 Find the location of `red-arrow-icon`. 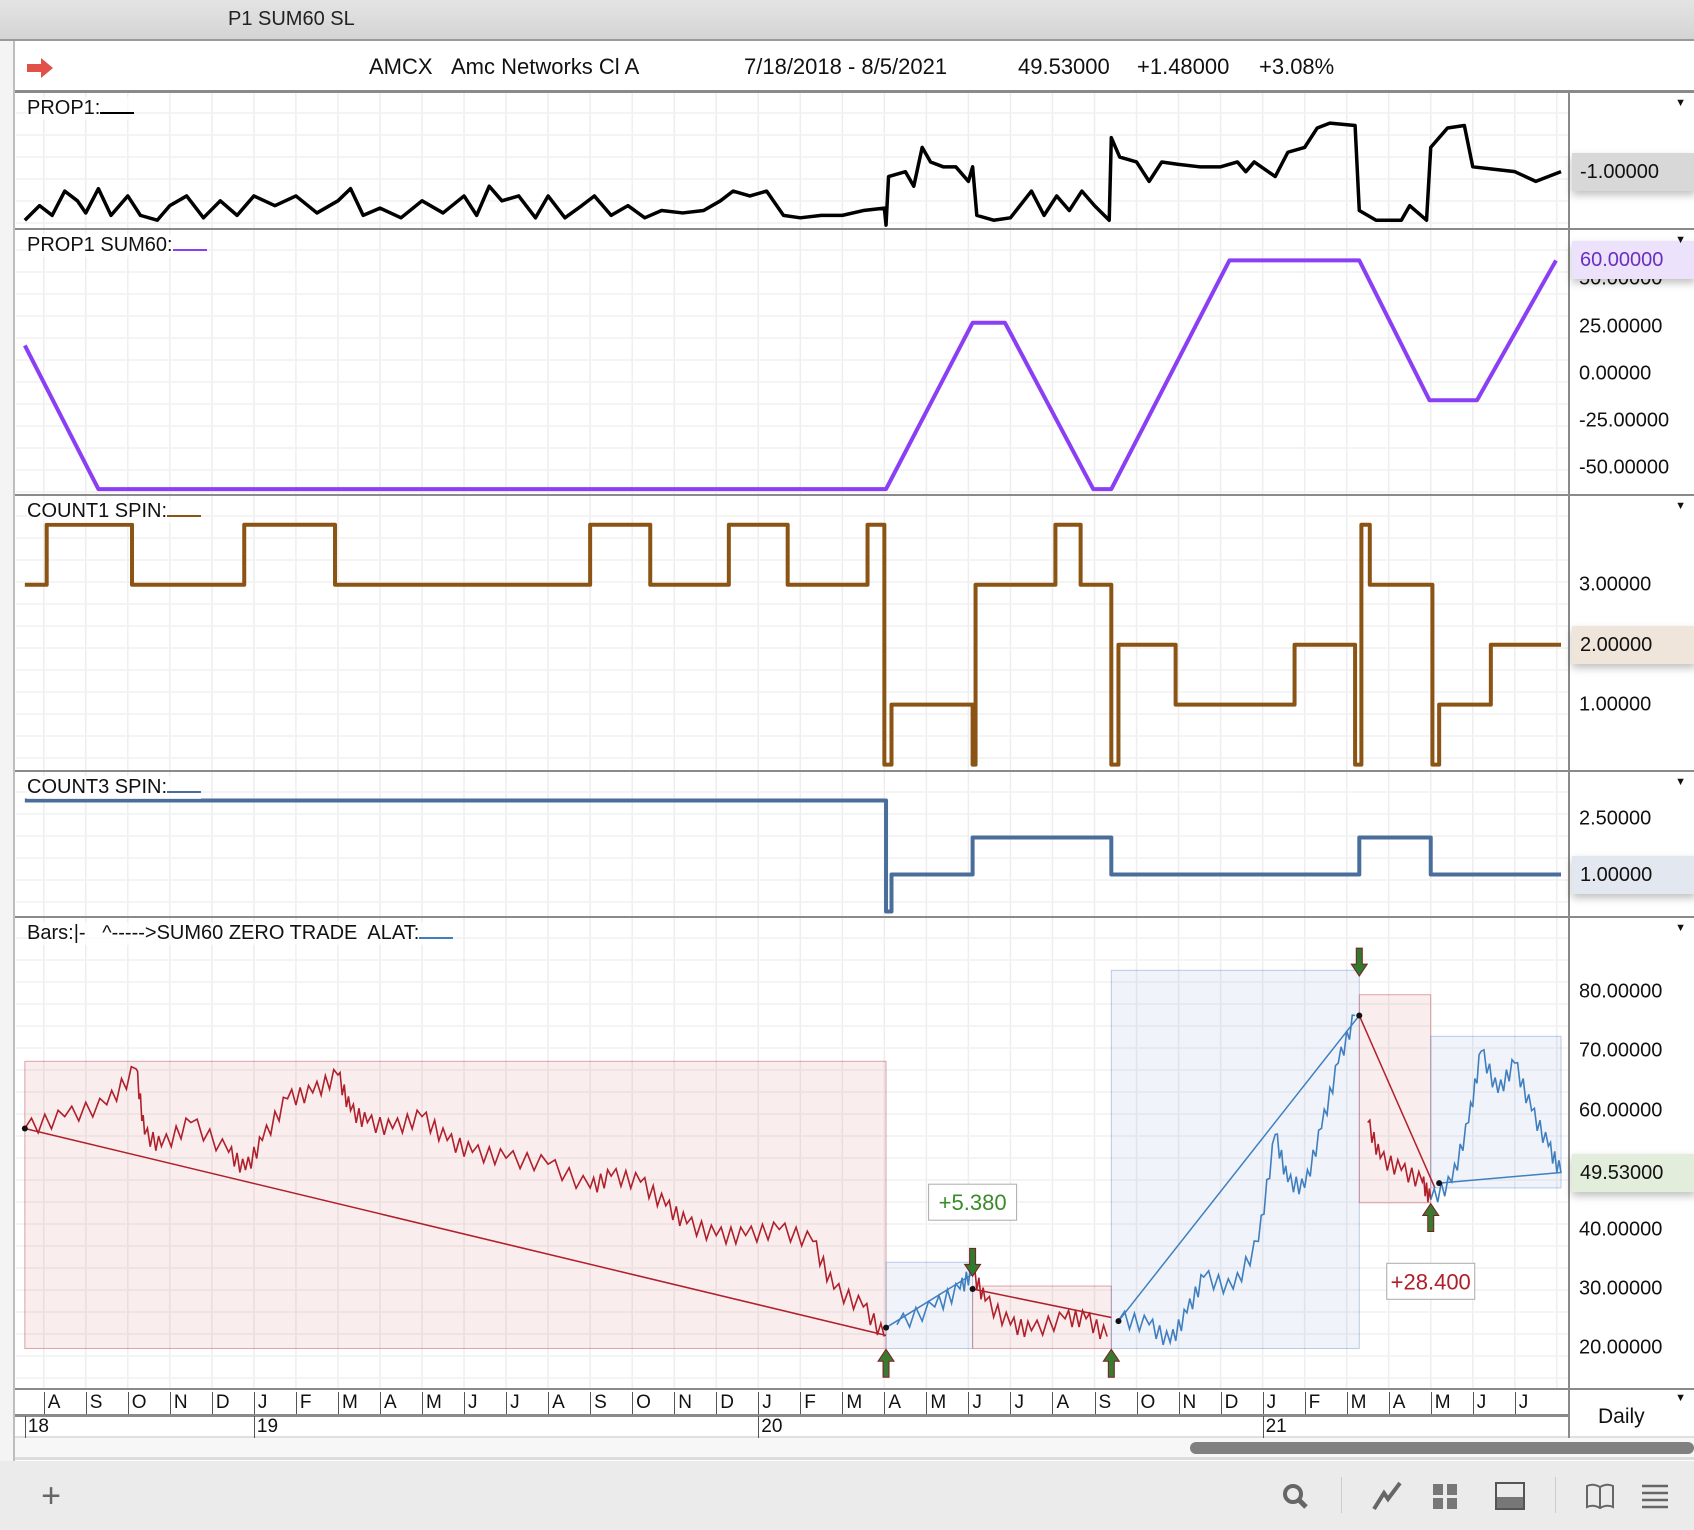

red-arrow-icon is located at coordinates (40, 68).